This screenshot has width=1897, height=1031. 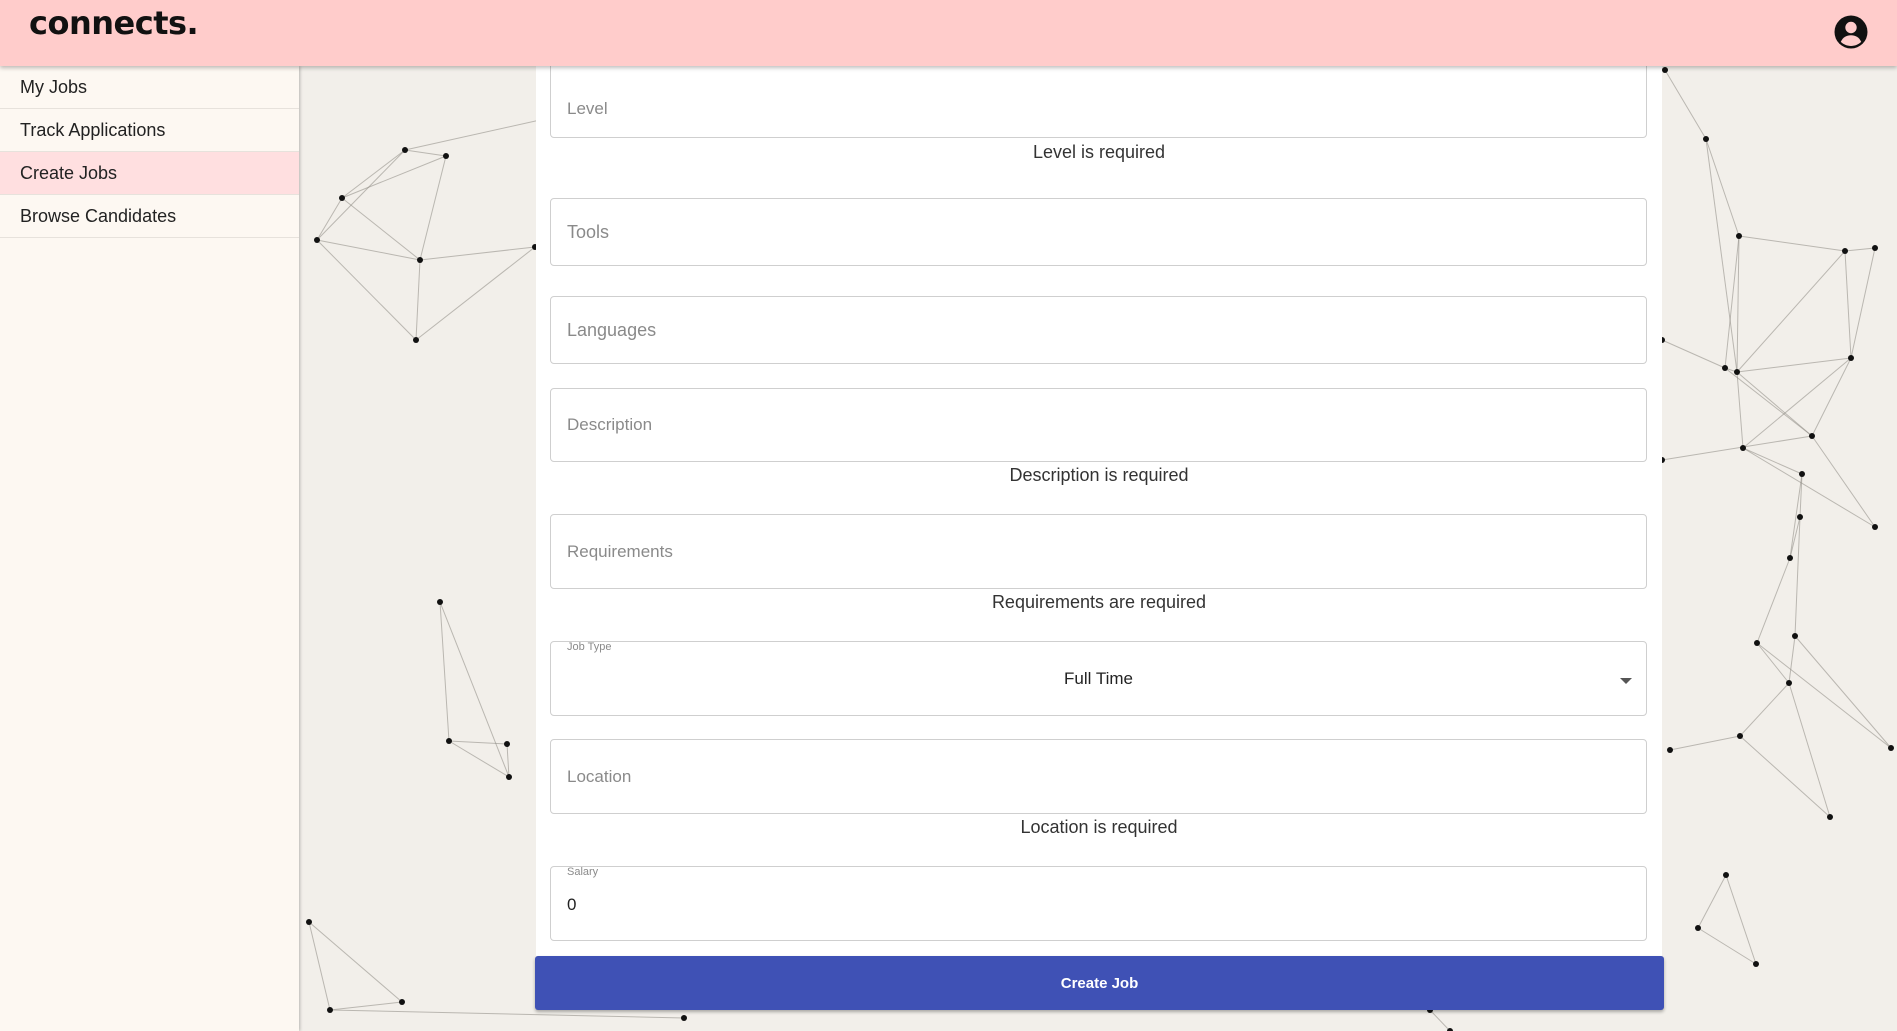 I want to click on sidebar-item-browse-candidates: Browse Candidates, so click(x=149, y=216).